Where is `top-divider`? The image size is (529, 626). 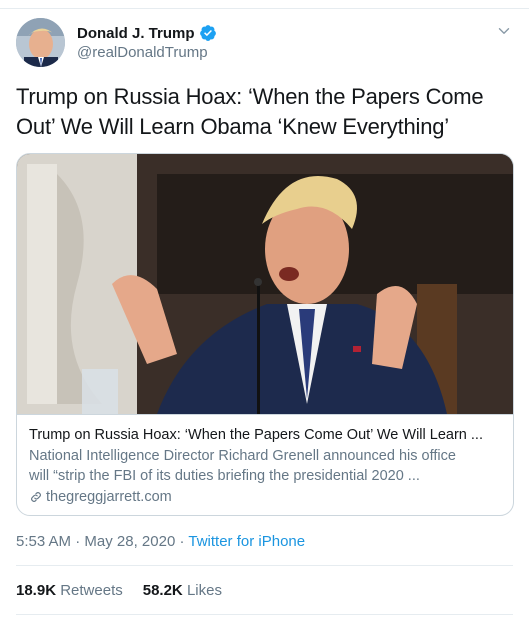 top-divider is located at coordinates (264, 8).